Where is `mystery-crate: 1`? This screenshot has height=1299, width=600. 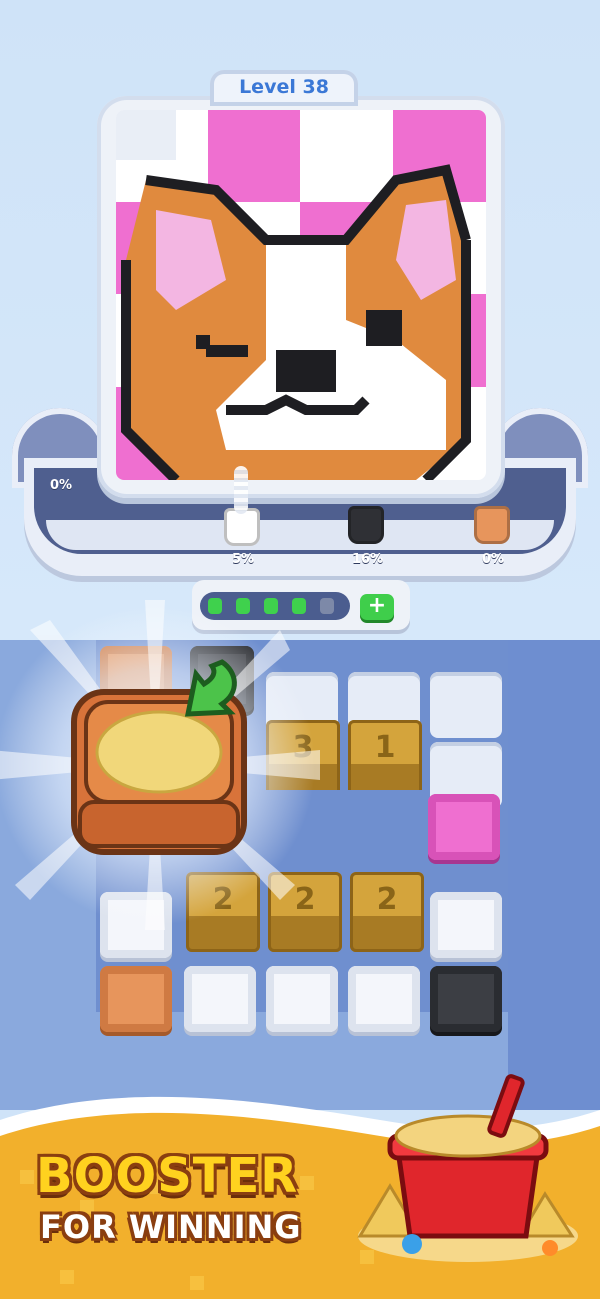 mystery-crate: 1 is located at coordinates (385, 760).